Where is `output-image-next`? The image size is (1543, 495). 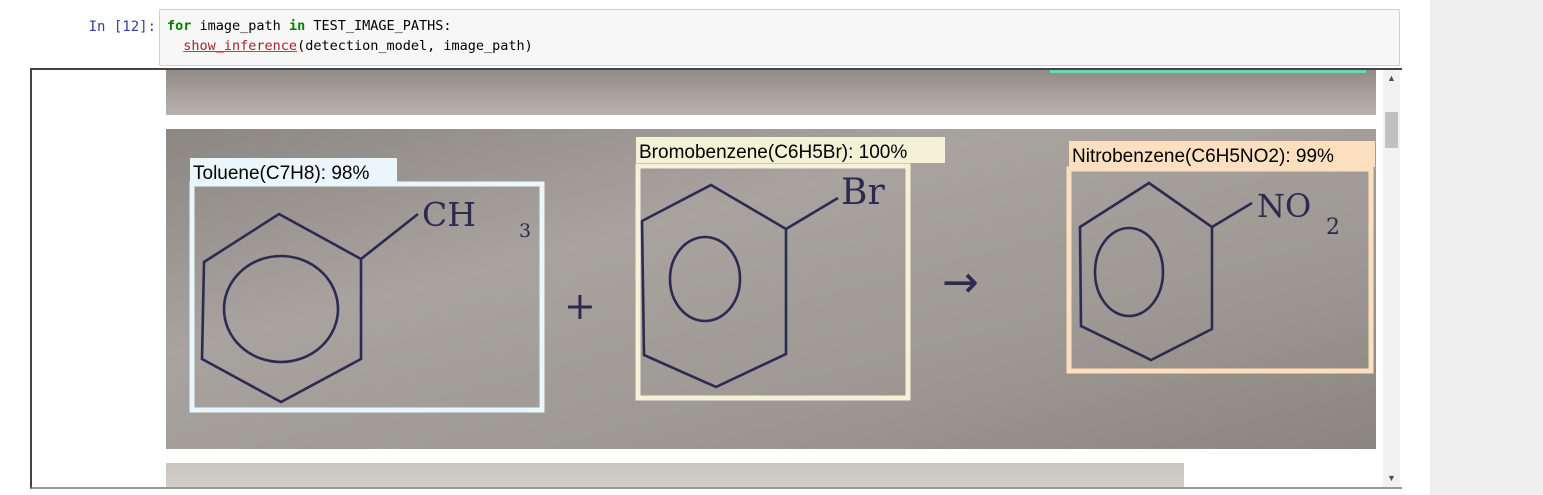
output-image-next is located at coordinates (675, 475).